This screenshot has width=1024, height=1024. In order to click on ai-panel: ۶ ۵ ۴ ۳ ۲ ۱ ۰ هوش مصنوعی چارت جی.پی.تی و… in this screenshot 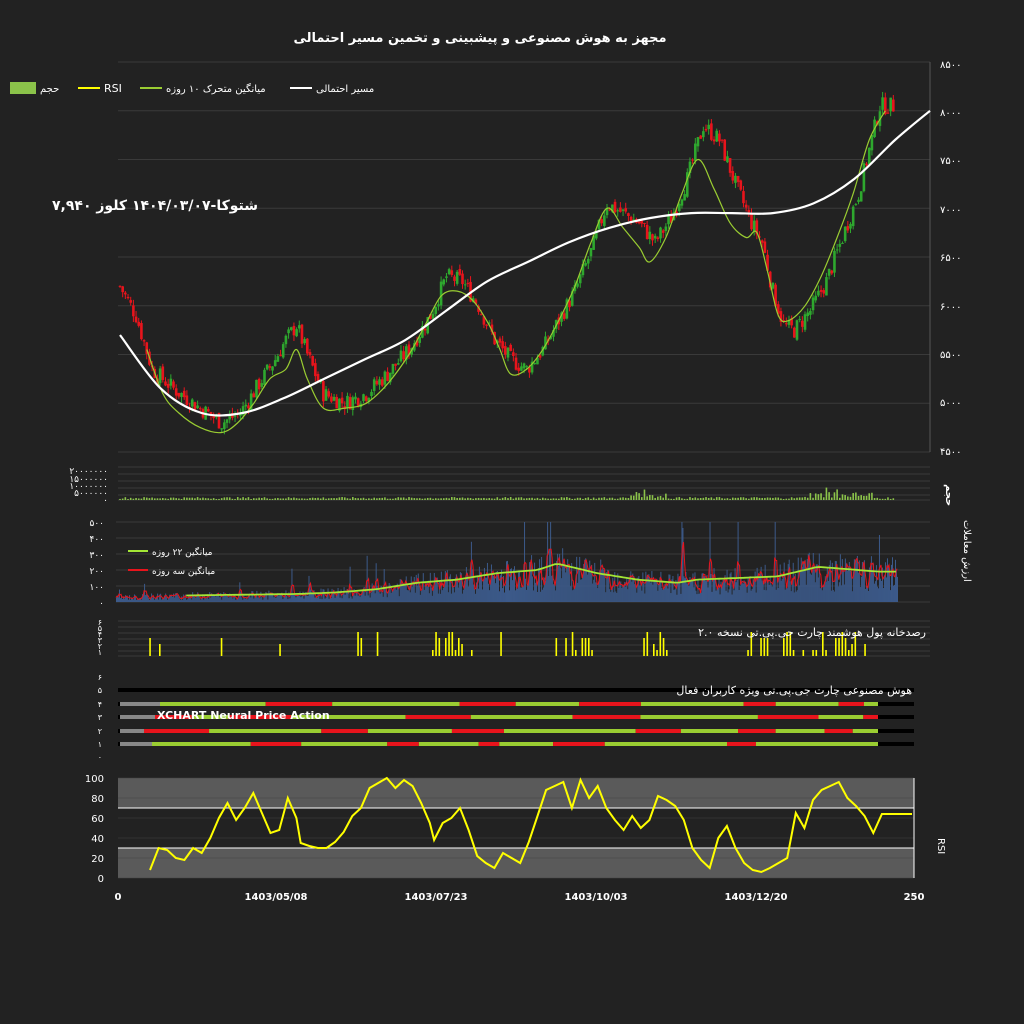, I will do `click(506, 717)`.